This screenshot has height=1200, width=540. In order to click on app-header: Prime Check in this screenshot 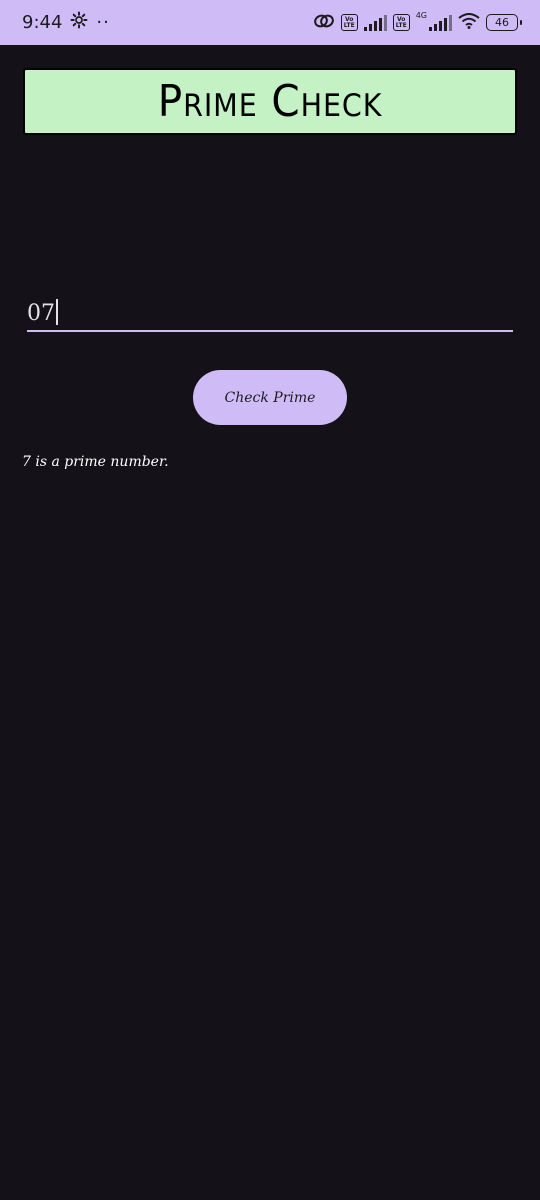, I will do `click(270, 101)`.